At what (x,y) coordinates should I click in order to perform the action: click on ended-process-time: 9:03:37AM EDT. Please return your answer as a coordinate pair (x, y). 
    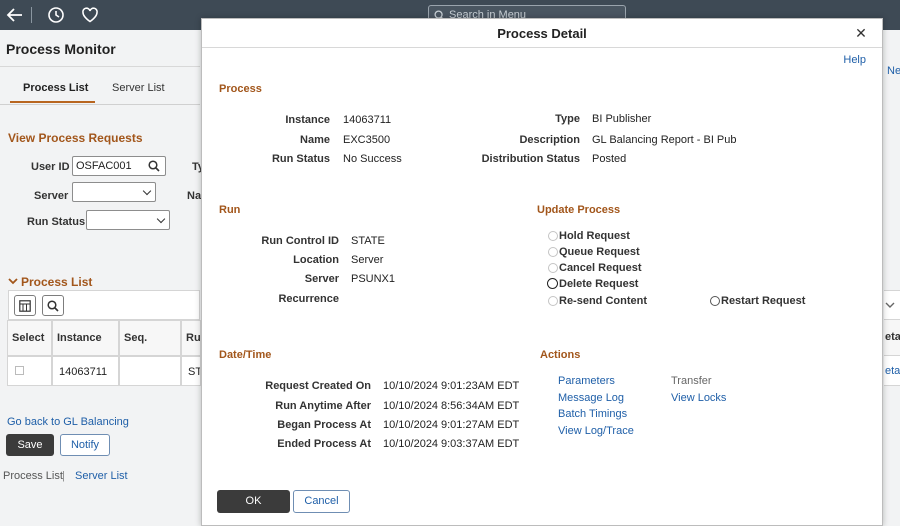
    Looking at the image, I should click on (480, 444).